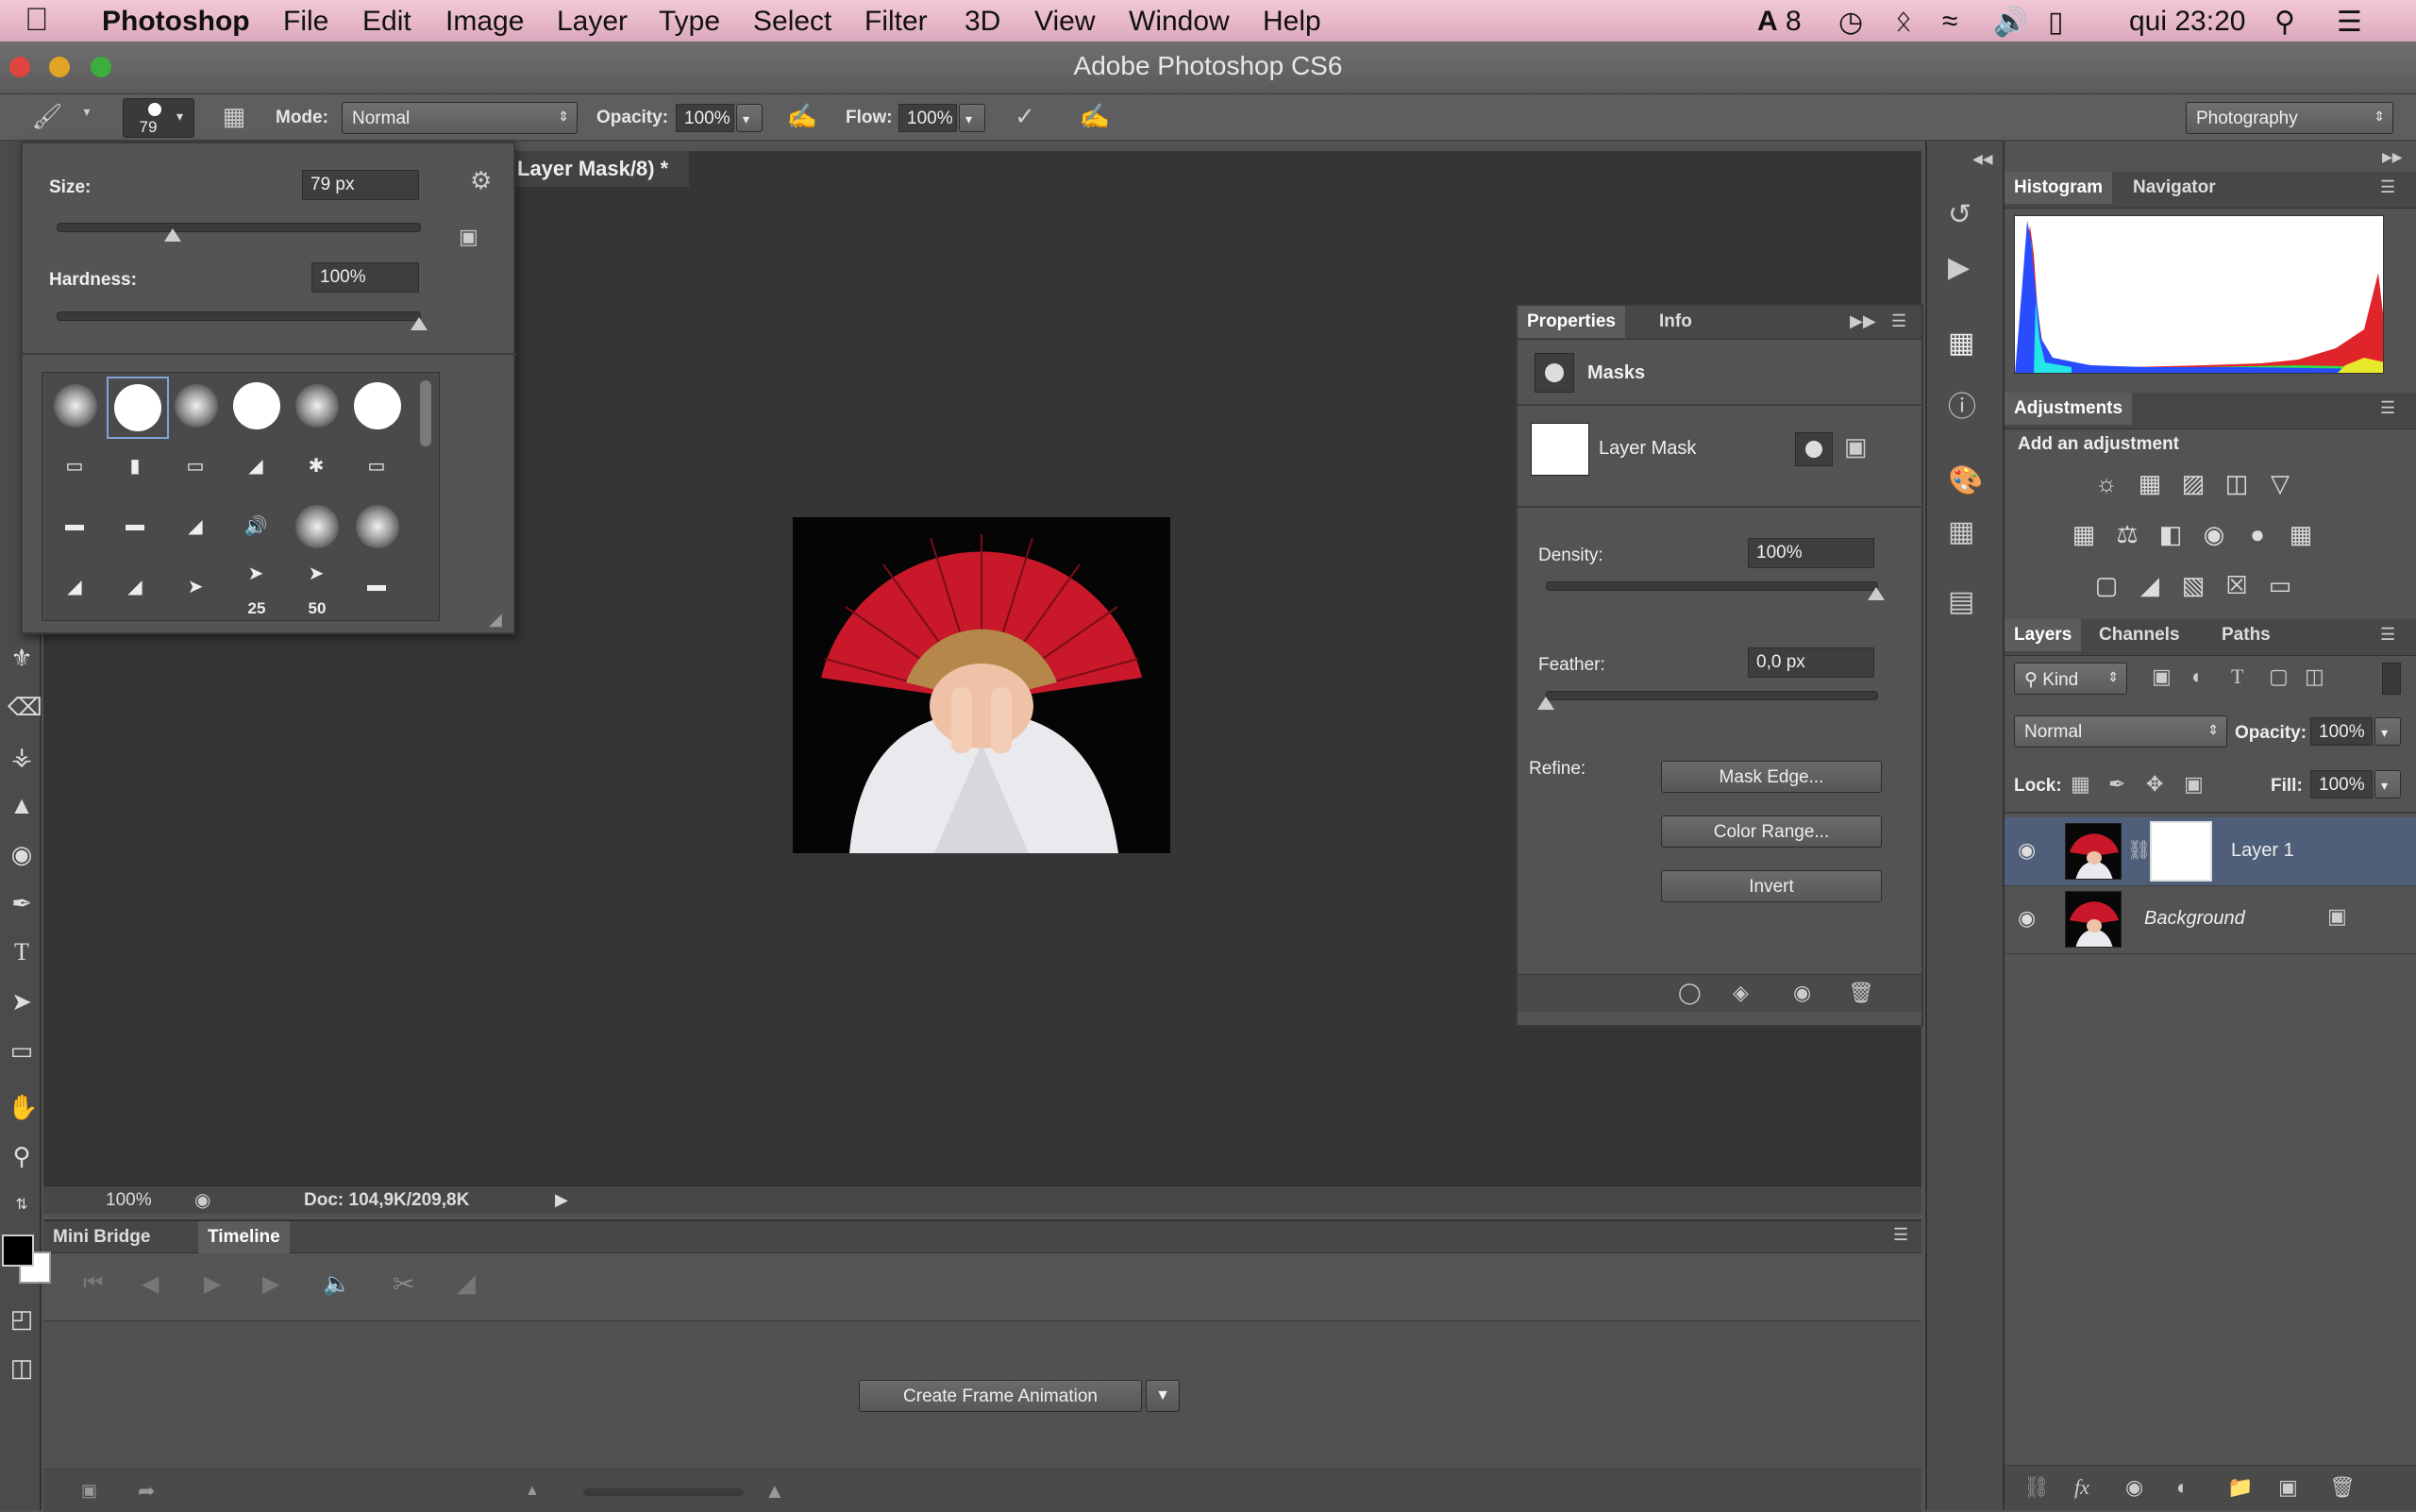  Describe the element at coordinates (927, 118) in the screenshot. I see `flow-field: 100%` at that location.